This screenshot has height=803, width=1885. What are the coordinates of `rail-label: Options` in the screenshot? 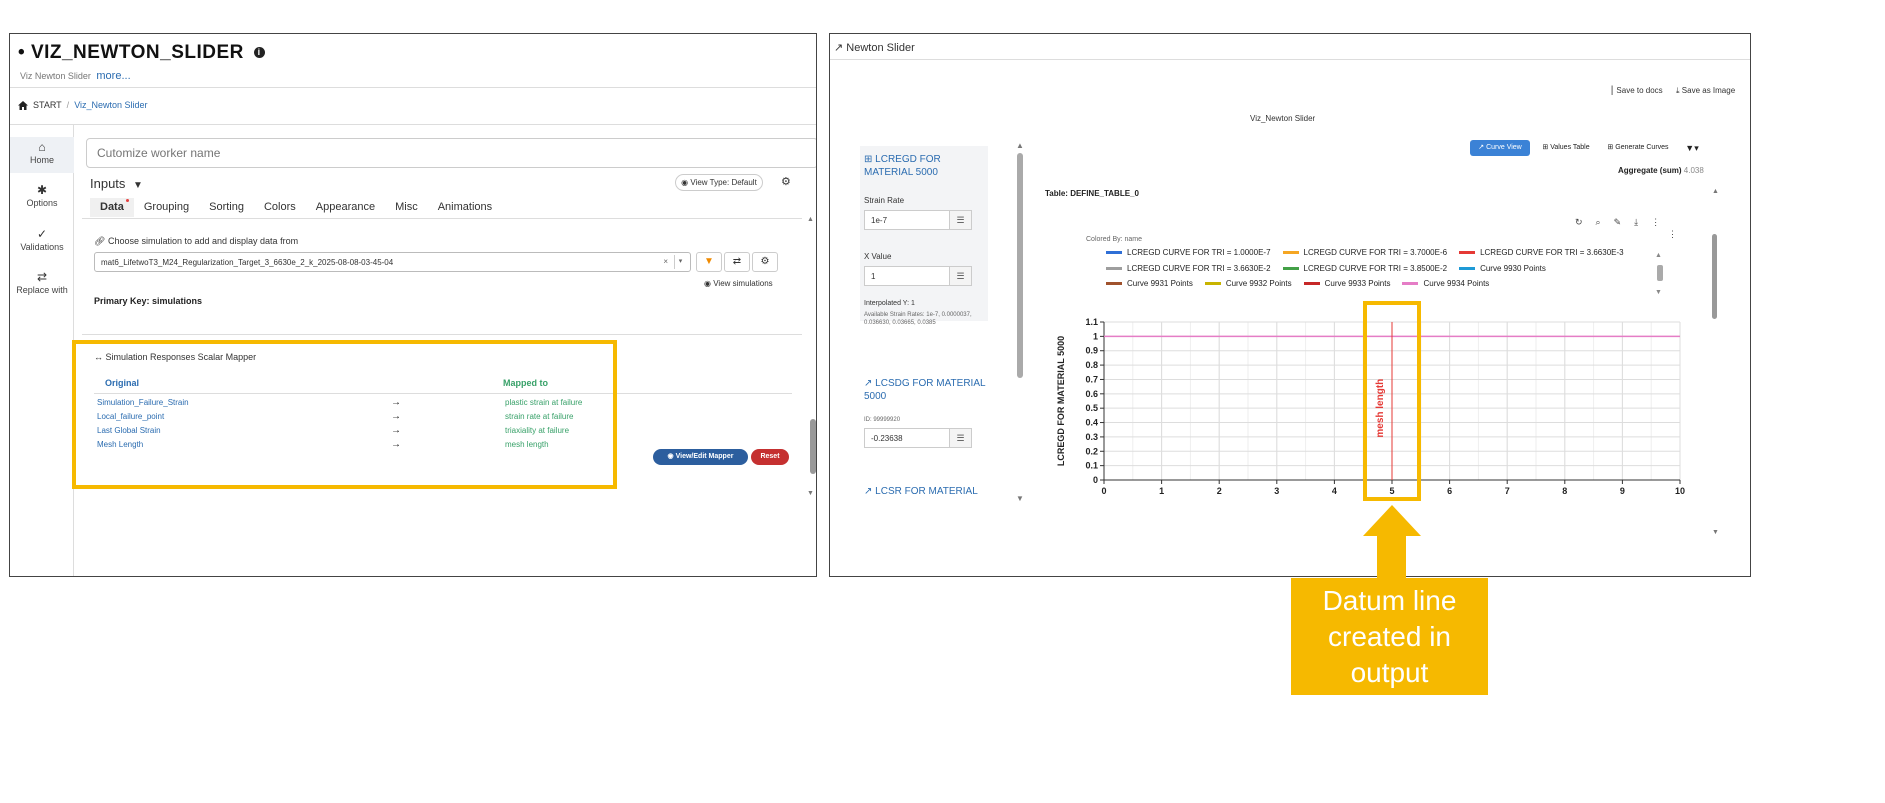 It's located at (42, 203).